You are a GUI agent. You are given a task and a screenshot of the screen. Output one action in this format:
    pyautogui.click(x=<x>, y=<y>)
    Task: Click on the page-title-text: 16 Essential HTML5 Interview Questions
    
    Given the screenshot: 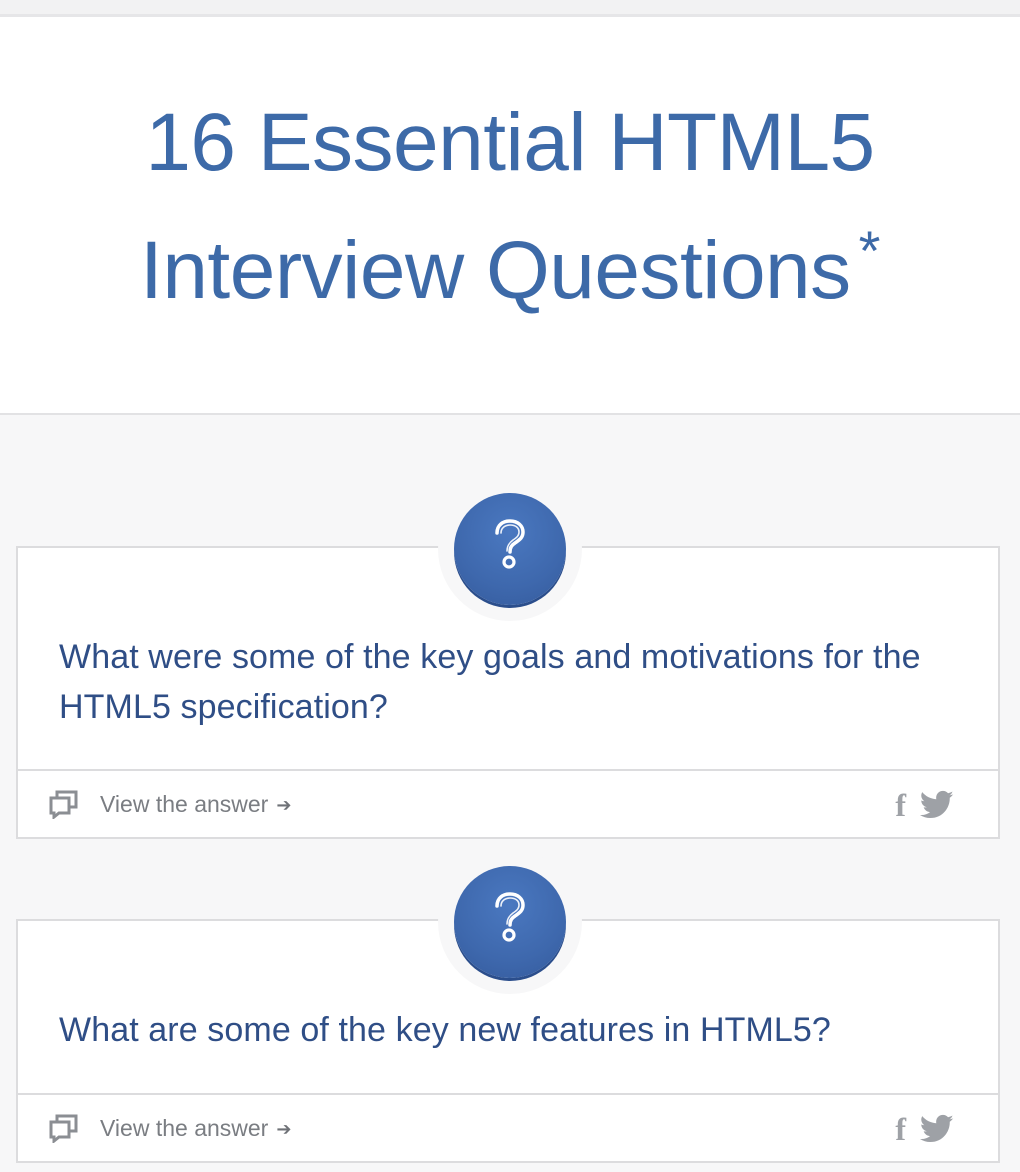 What is the action you would take?
    pyautogui.click(x=507, y=206)
    